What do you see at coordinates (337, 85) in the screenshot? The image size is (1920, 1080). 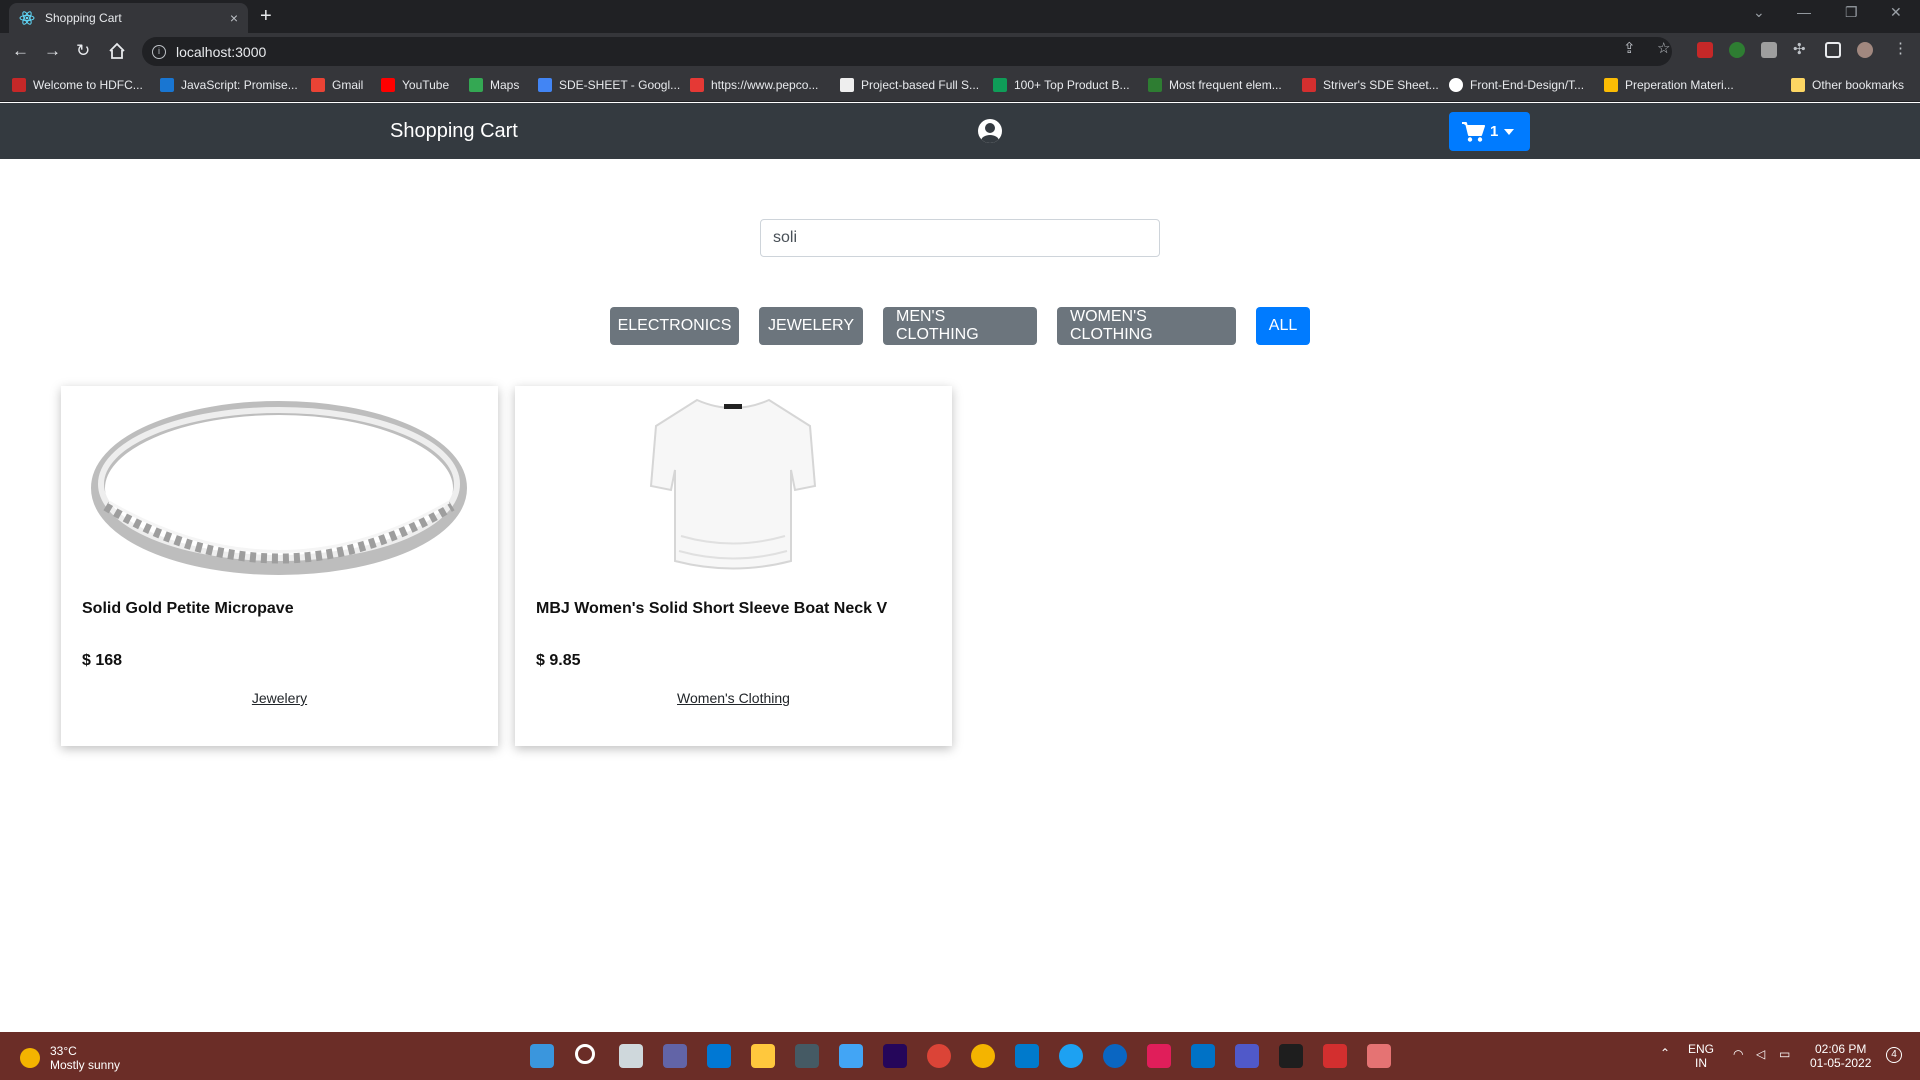 I see `bookmark-item: Gmail` at bounding box center [337, 85].